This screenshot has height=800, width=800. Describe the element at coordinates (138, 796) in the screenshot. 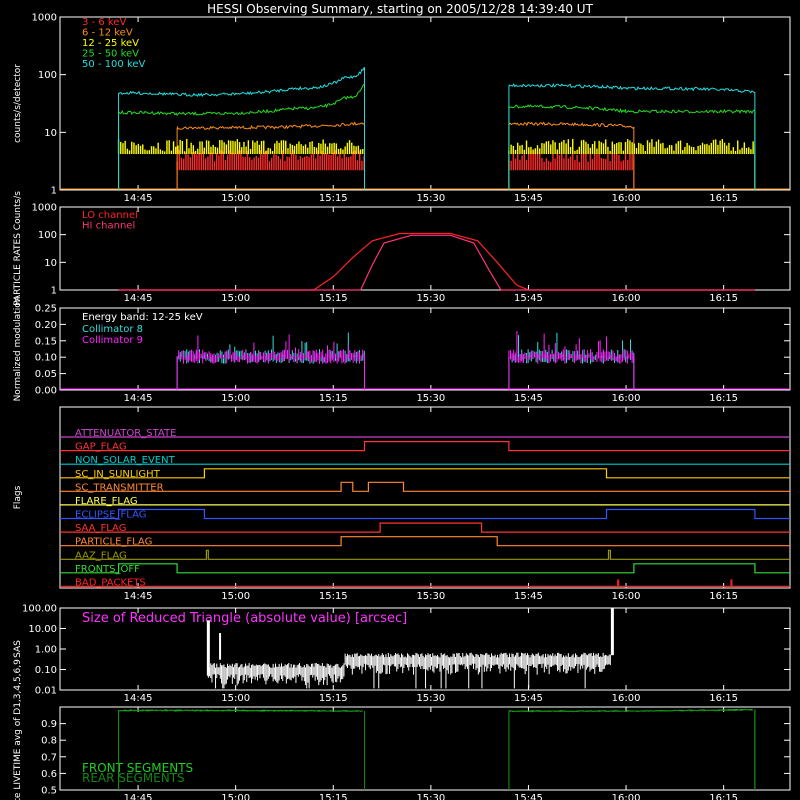

I see `livetime-xtick-label: 14:45` at that location.